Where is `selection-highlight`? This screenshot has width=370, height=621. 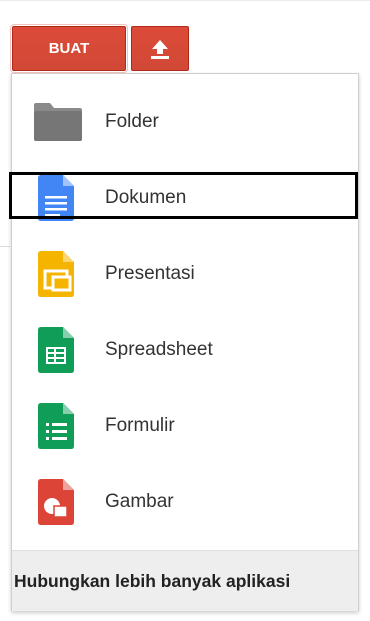 selection-highlight is located at coordinates (183, 195).